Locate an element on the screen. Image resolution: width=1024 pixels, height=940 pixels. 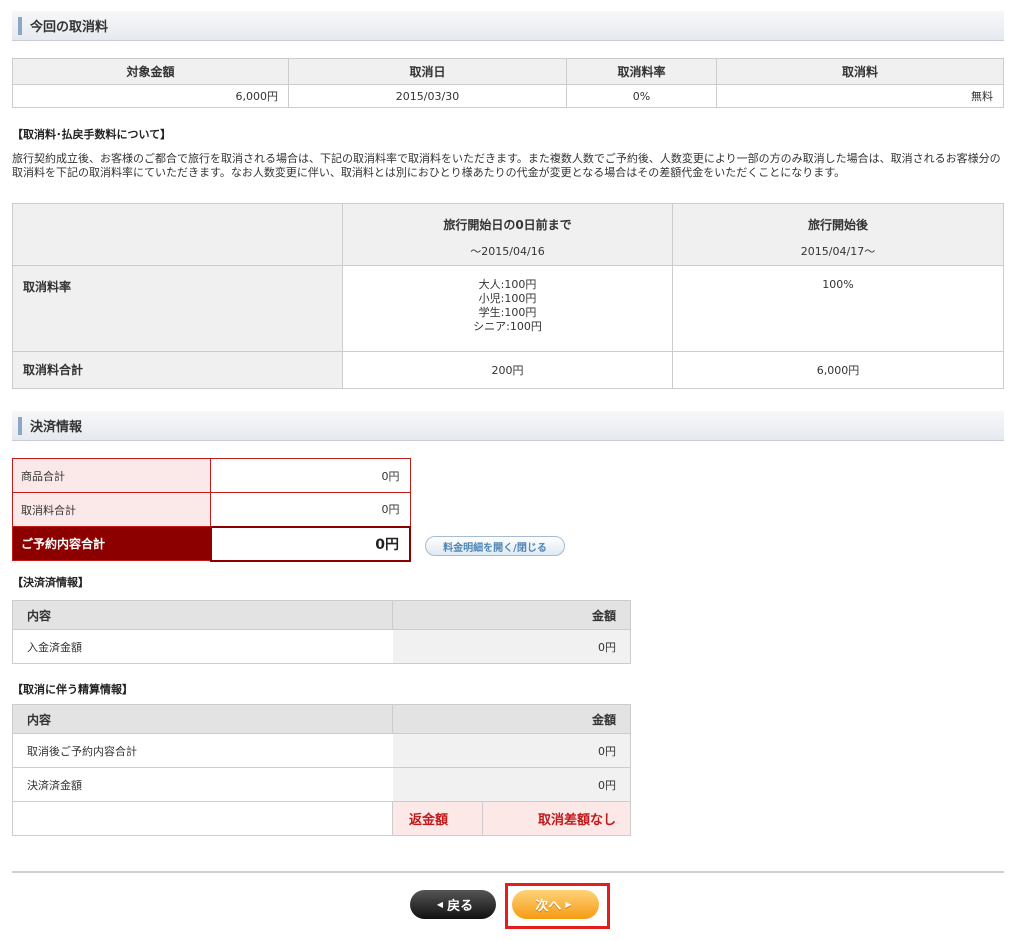
settled-col-content: 内容 is located at coordinates (202, 615).